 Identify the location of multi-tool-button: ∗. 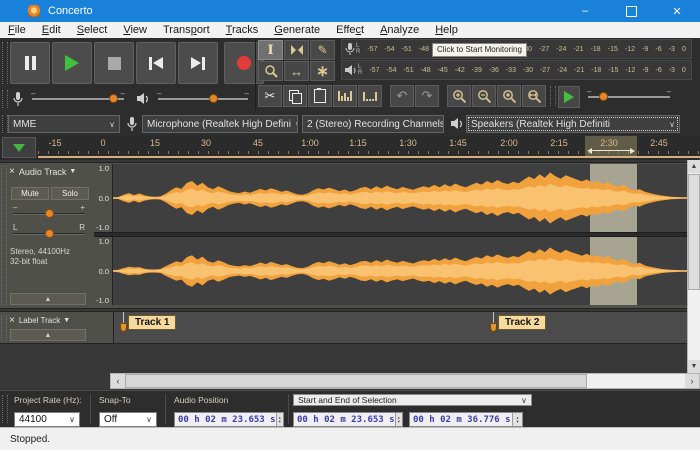
(322, 71).